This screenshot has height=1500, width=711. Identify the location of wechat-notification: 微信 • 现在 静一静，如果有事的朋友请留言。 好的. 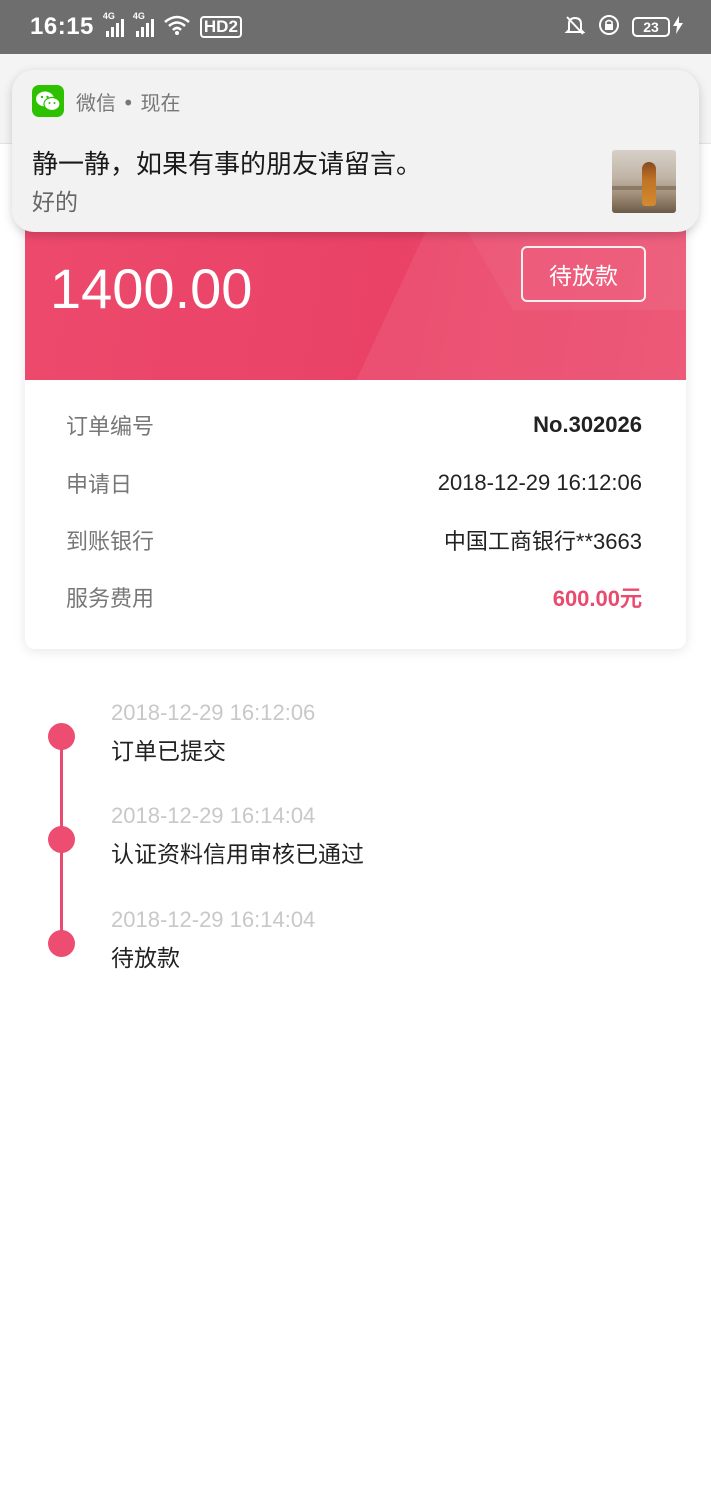
(355, 151).